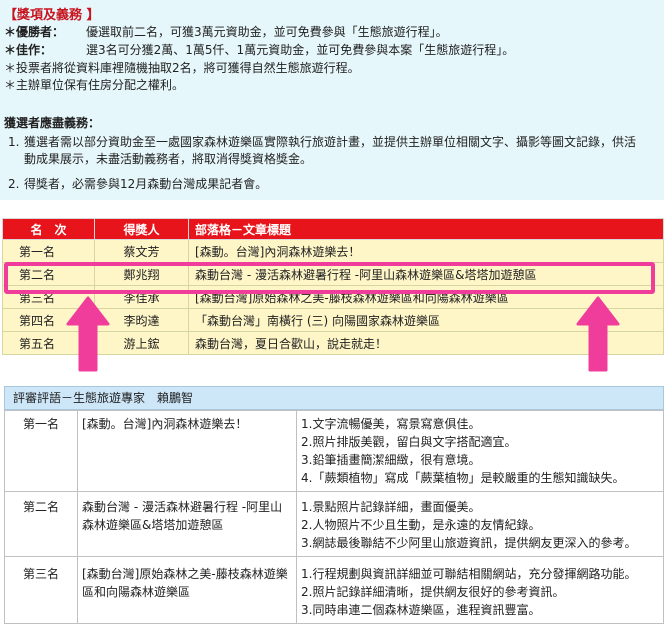  I want to click on voter-note: ＊投票者將從資料庫裡隨機抽取2名，將可獲得自然生態旅遊行程。, so click(182, 68).